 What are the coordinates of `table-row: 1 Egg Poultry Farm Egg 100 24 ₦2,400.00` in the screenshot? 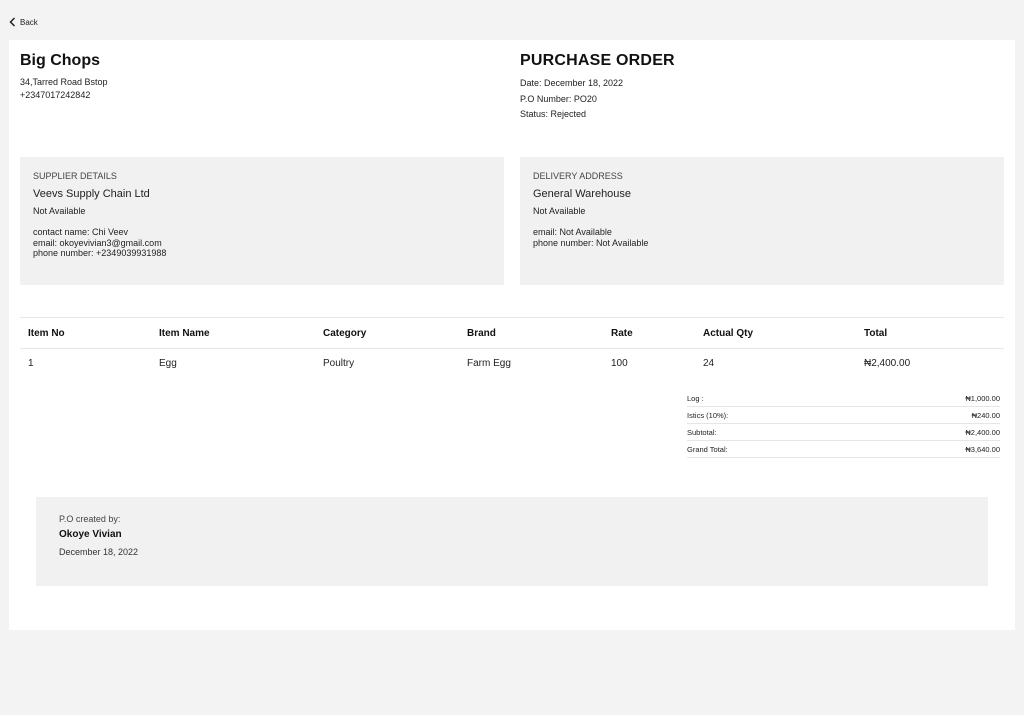 It's located at (512, 364).